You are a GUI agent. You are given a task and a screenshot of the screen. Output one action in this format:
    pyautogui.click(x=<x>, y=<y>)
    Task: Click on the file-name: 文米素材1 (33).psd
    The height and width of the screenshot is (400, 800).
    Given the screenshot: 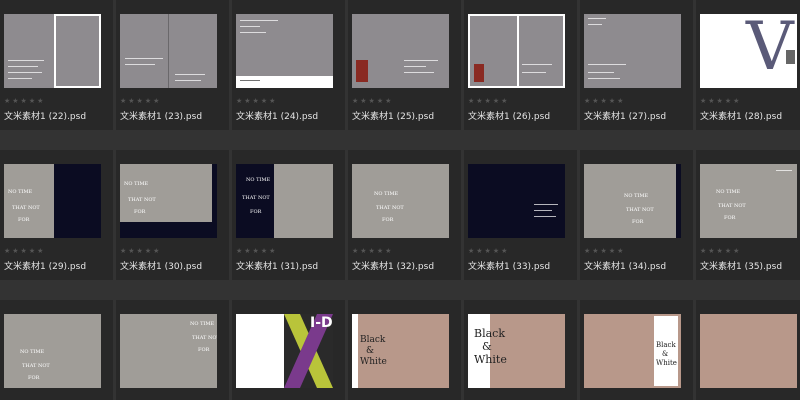 What is the action you would take?
    pyautogui.click(x=509, y=267)
    